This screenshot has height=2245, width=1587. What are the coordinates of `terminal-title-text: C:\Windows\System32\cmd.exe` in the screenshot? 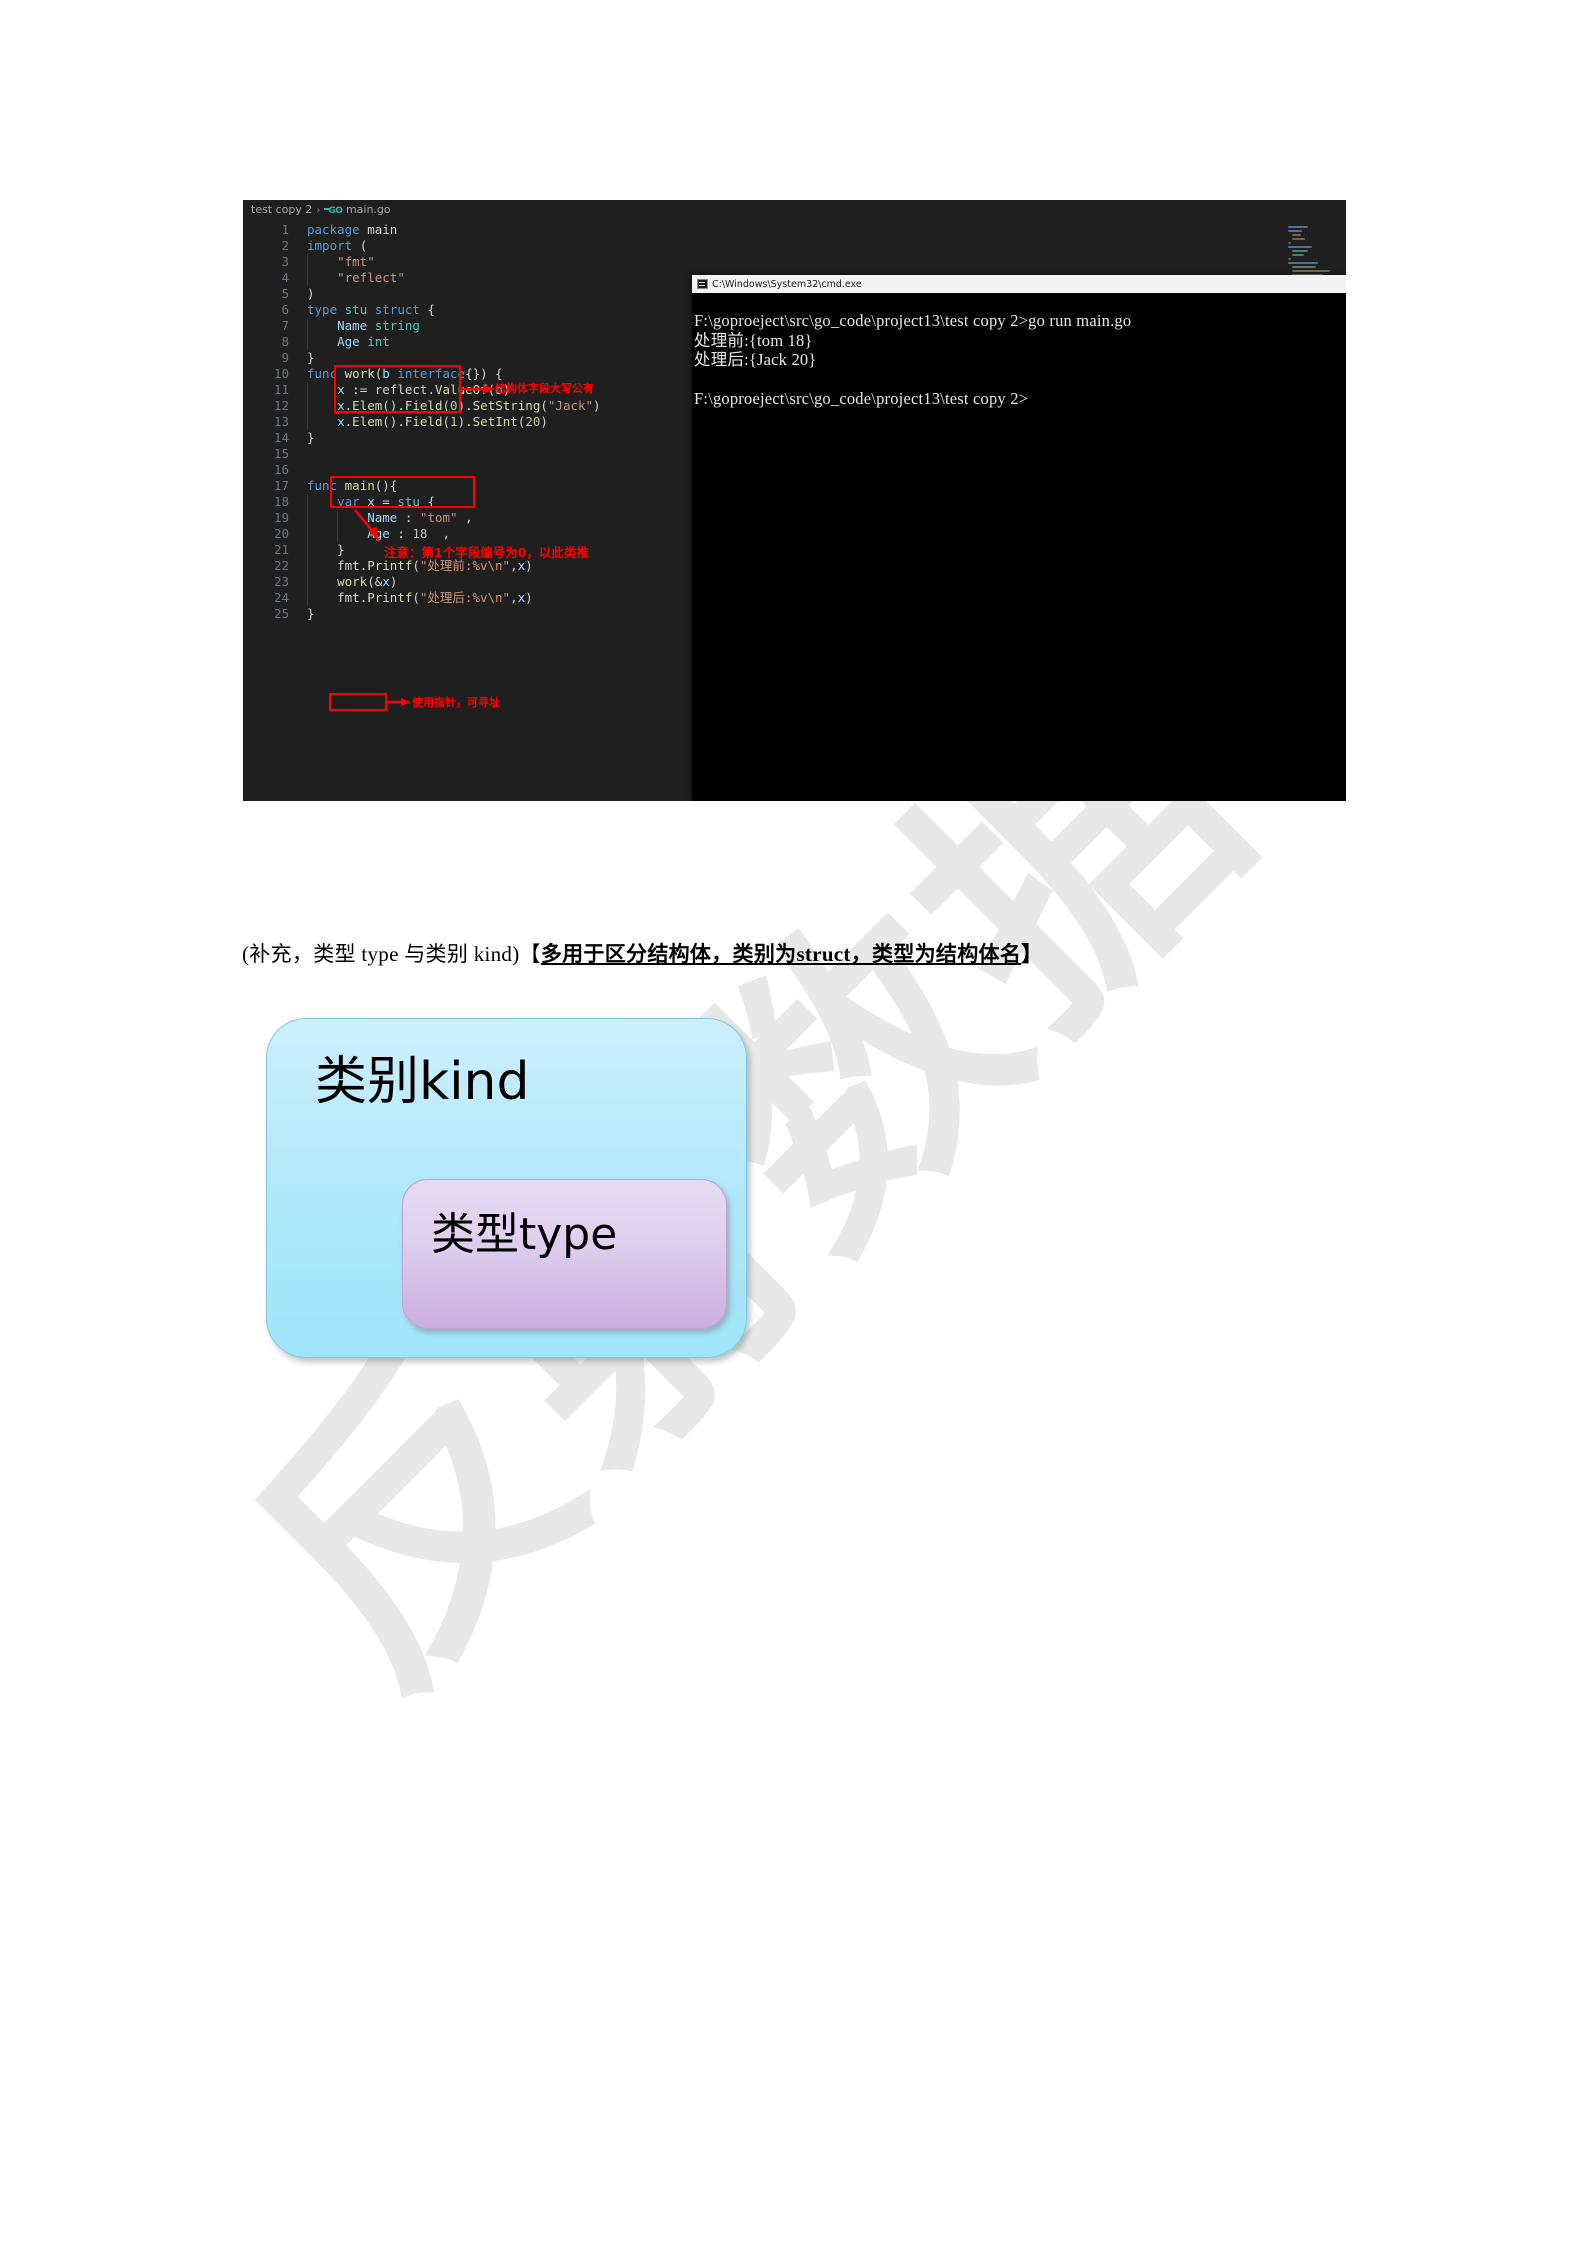 It's located at (787, 284).